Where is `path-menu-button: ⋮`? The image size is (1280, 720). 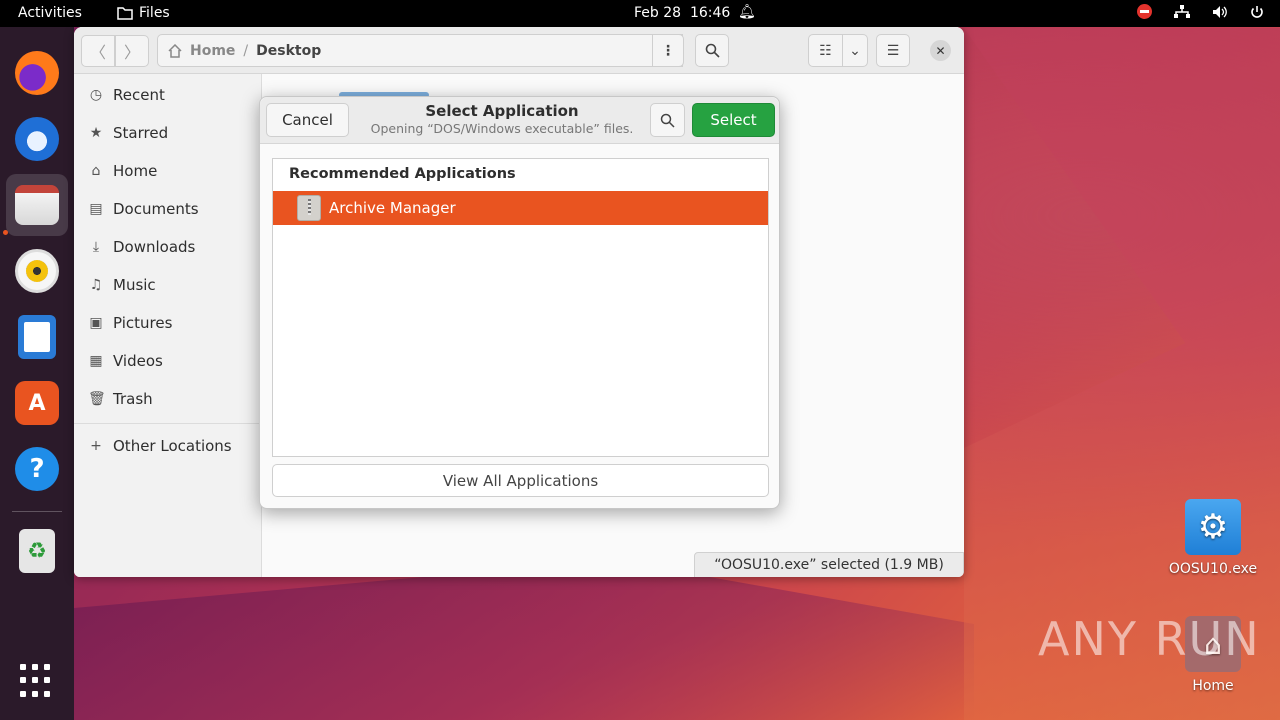 path-menu-button: ⋮ is located at coordinates (668, 50).